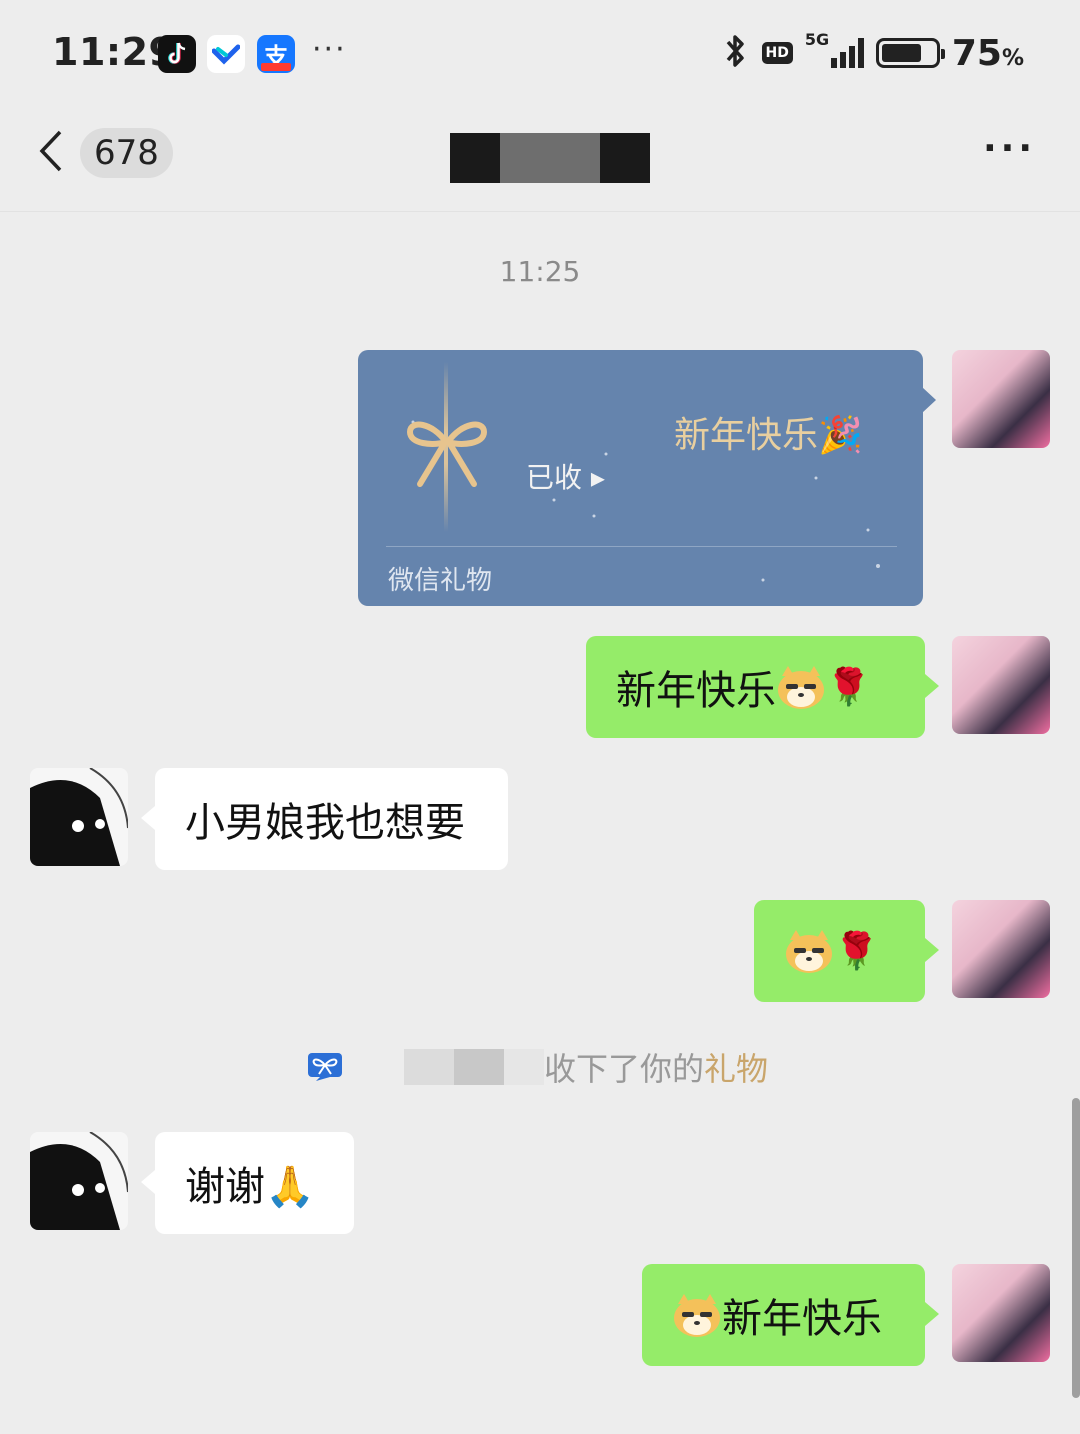  I want to click on message-text: 谢谢🙏, so click(250, 1187).